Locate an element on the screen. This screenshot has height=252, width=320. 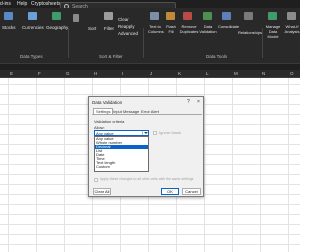
column-header: J is located at coordinates (151, 74).